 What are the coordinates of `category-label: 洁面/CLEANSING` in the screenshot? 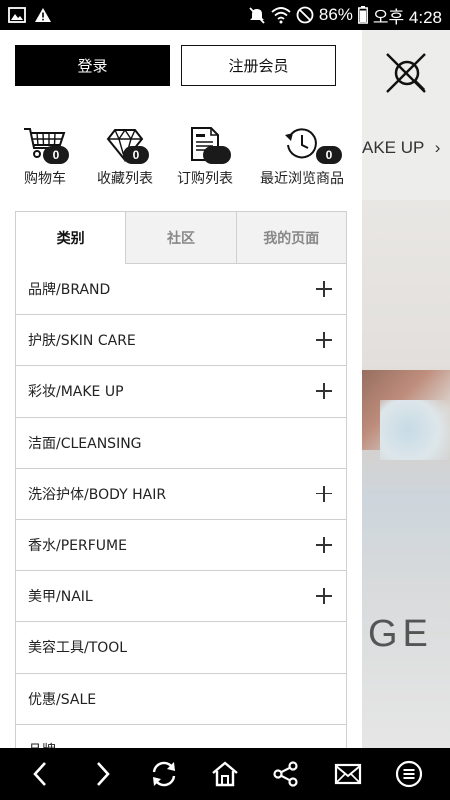 It's located at (85, 443).